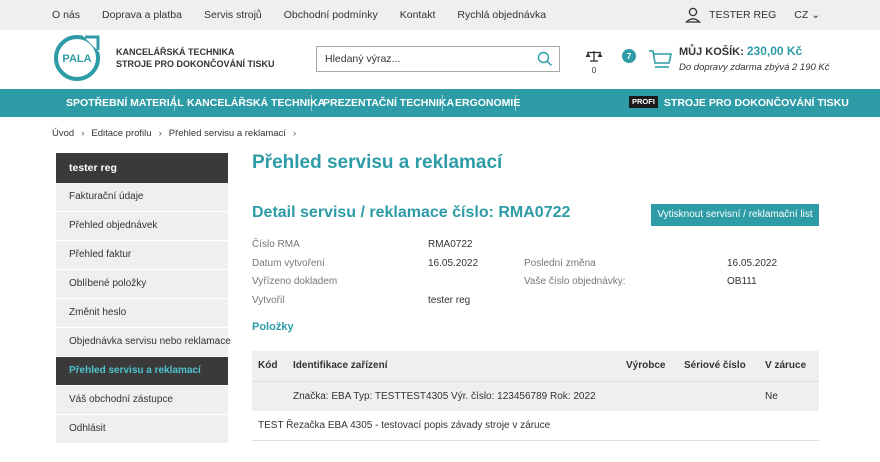  What do you see at coordinates (121, 133) in the screenshot?
I see `breadcrumb-profile: Editace profilu` at bounding box center [121, 133].